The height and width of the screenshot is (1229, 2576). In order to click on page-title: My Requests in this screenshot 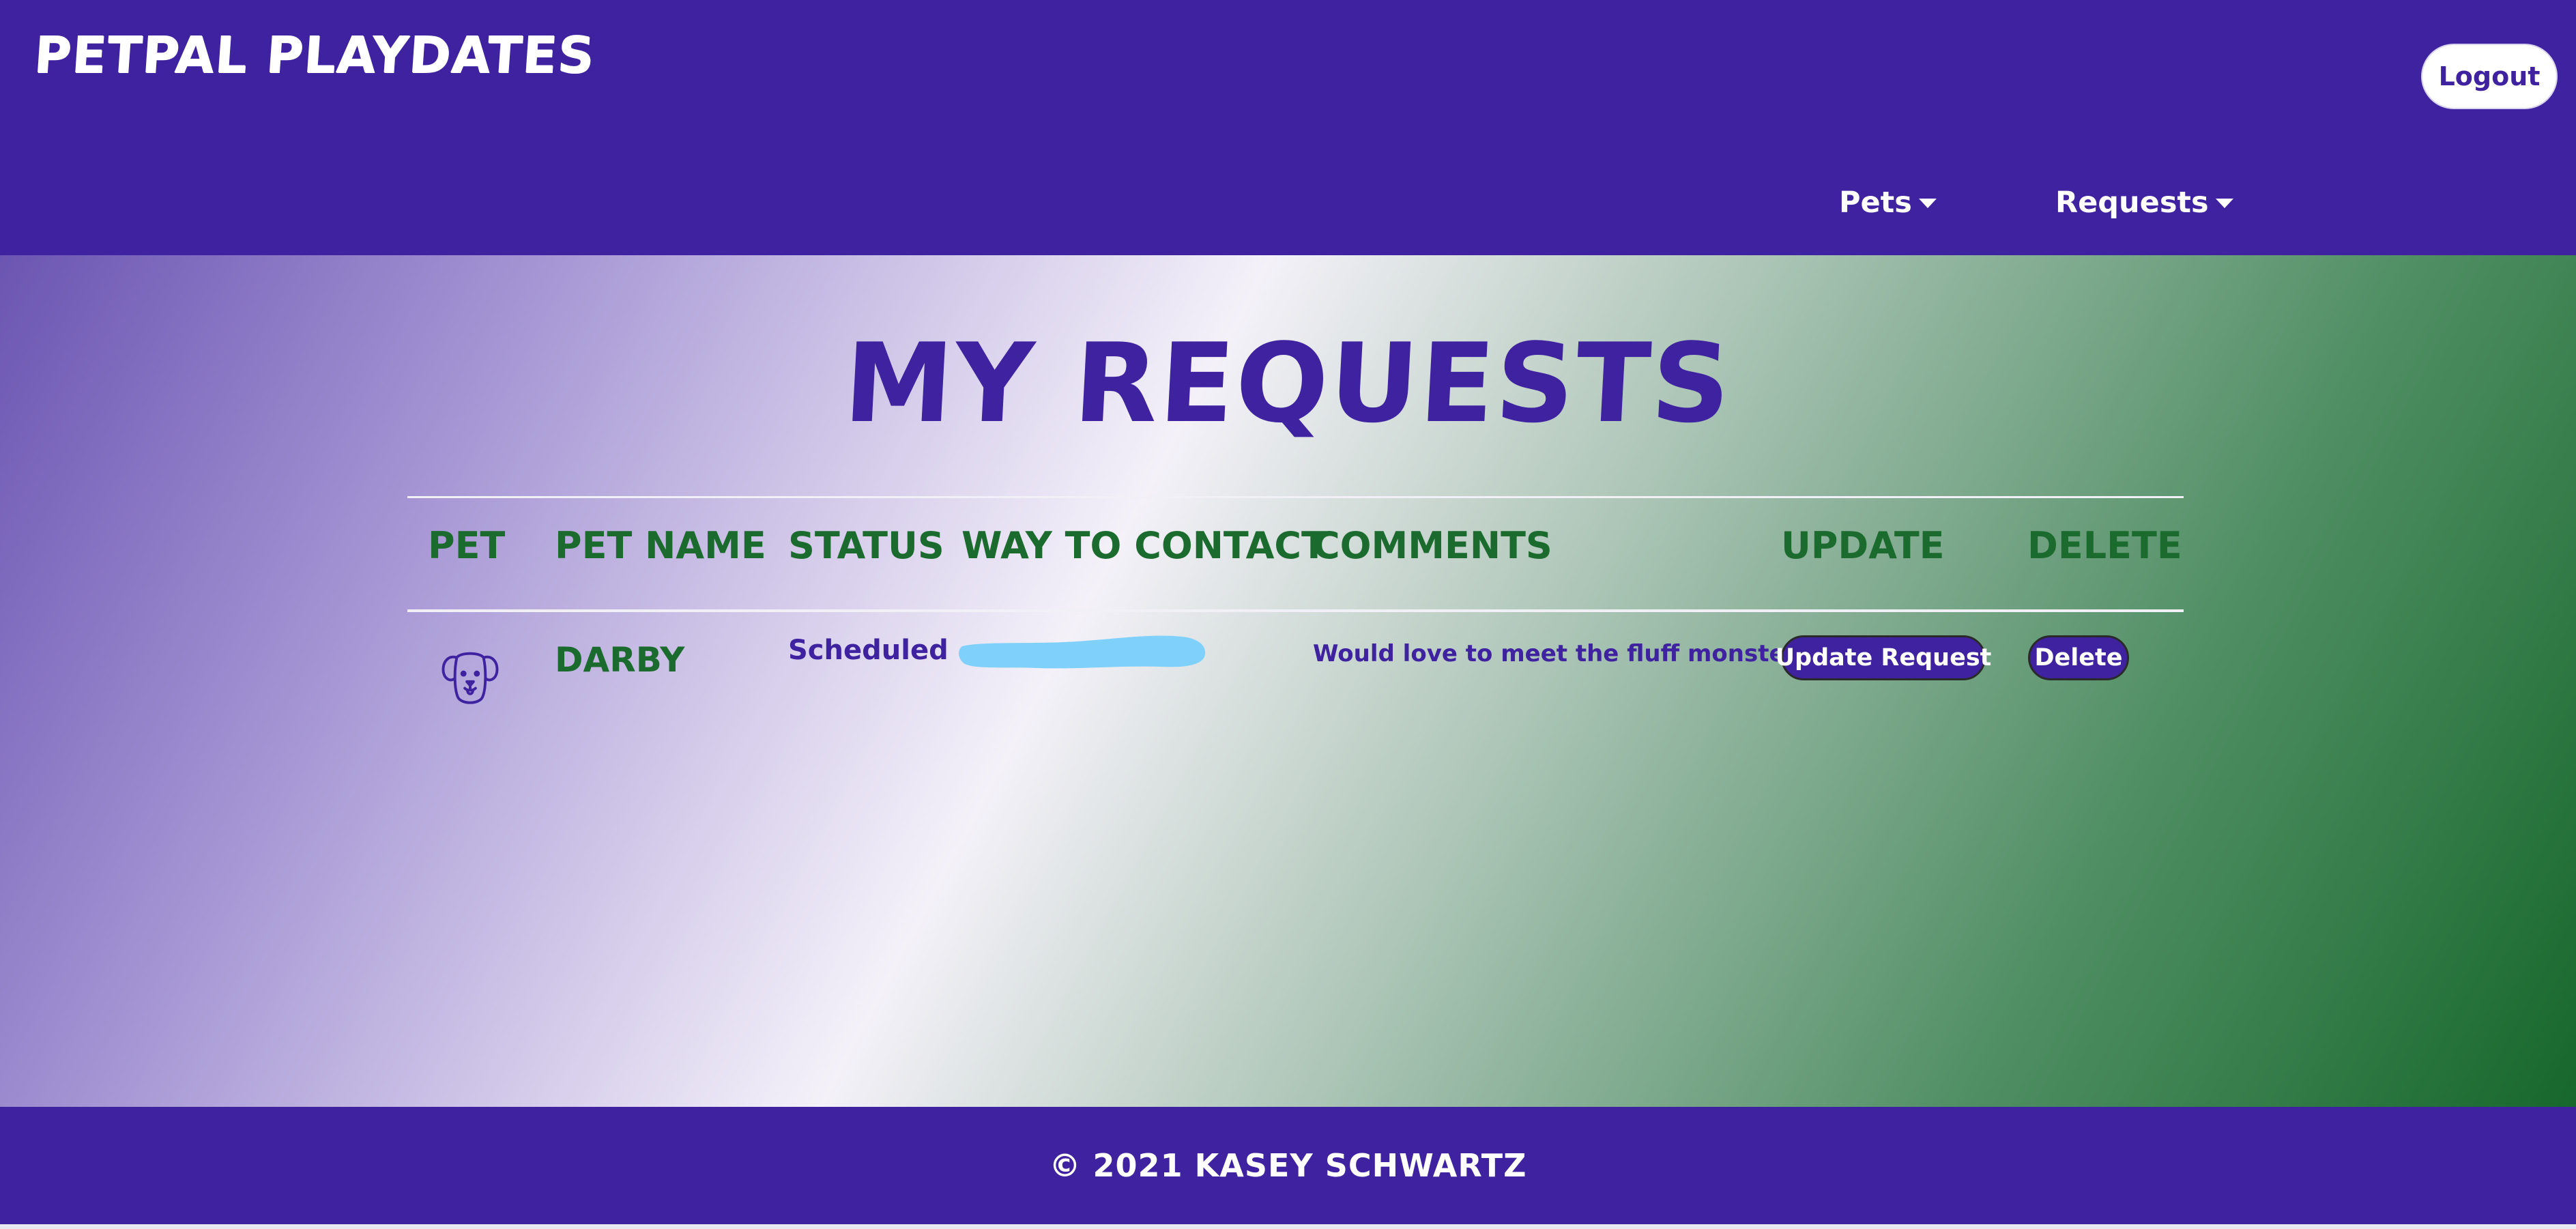, I will do `click(1288, 383)`.